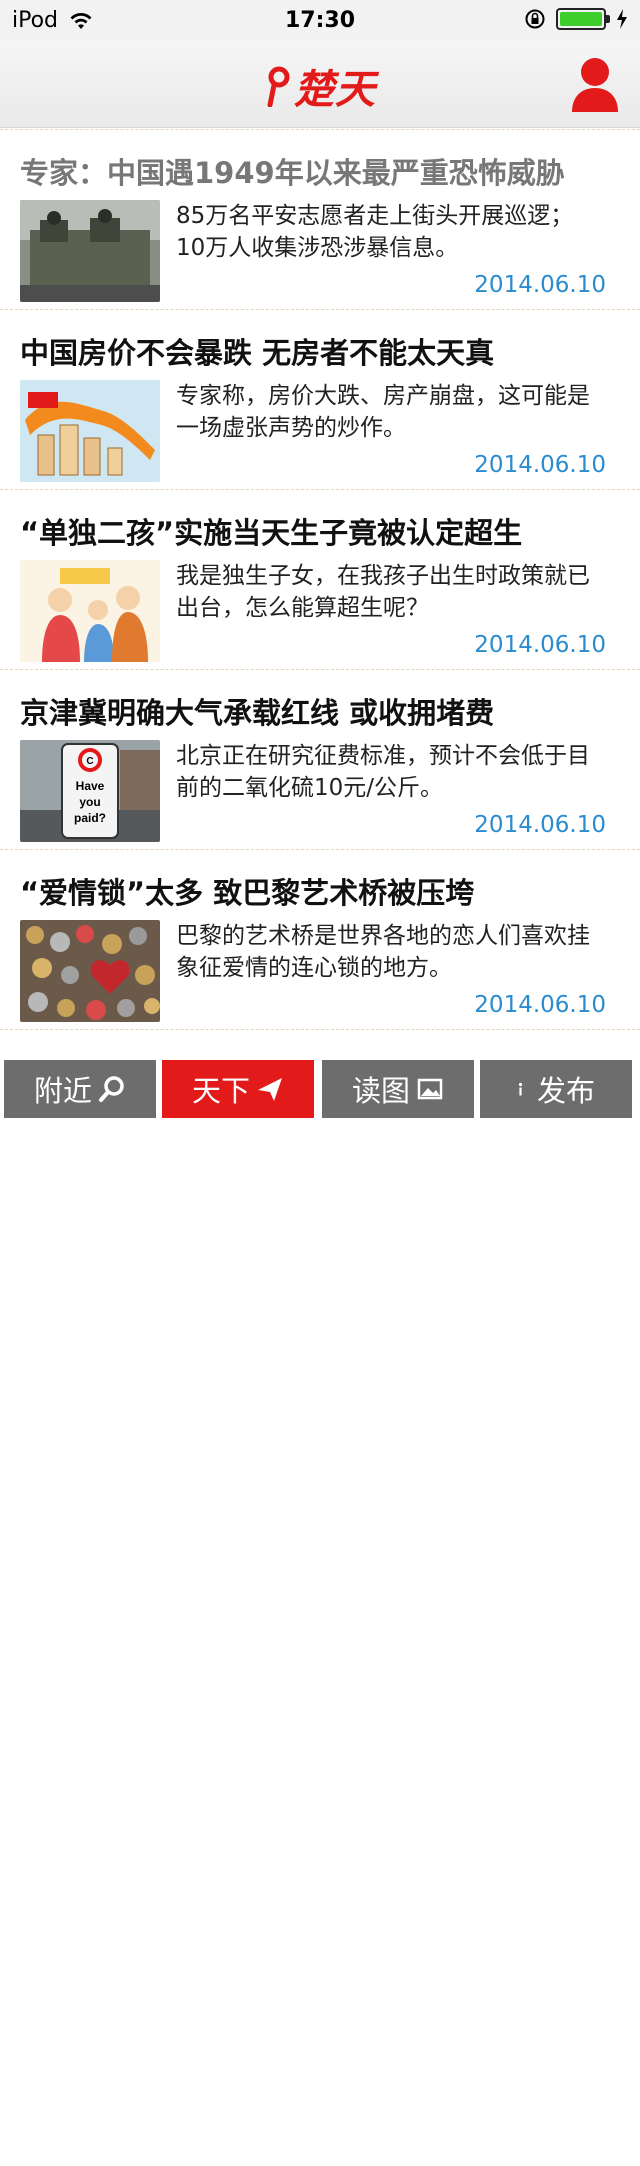 This screenshot has width=640, height=2166. What do you see at coordinates (62, 1091) in the screenshot?
I see `tab-label: 附近` at bounding box center [62, 1091].